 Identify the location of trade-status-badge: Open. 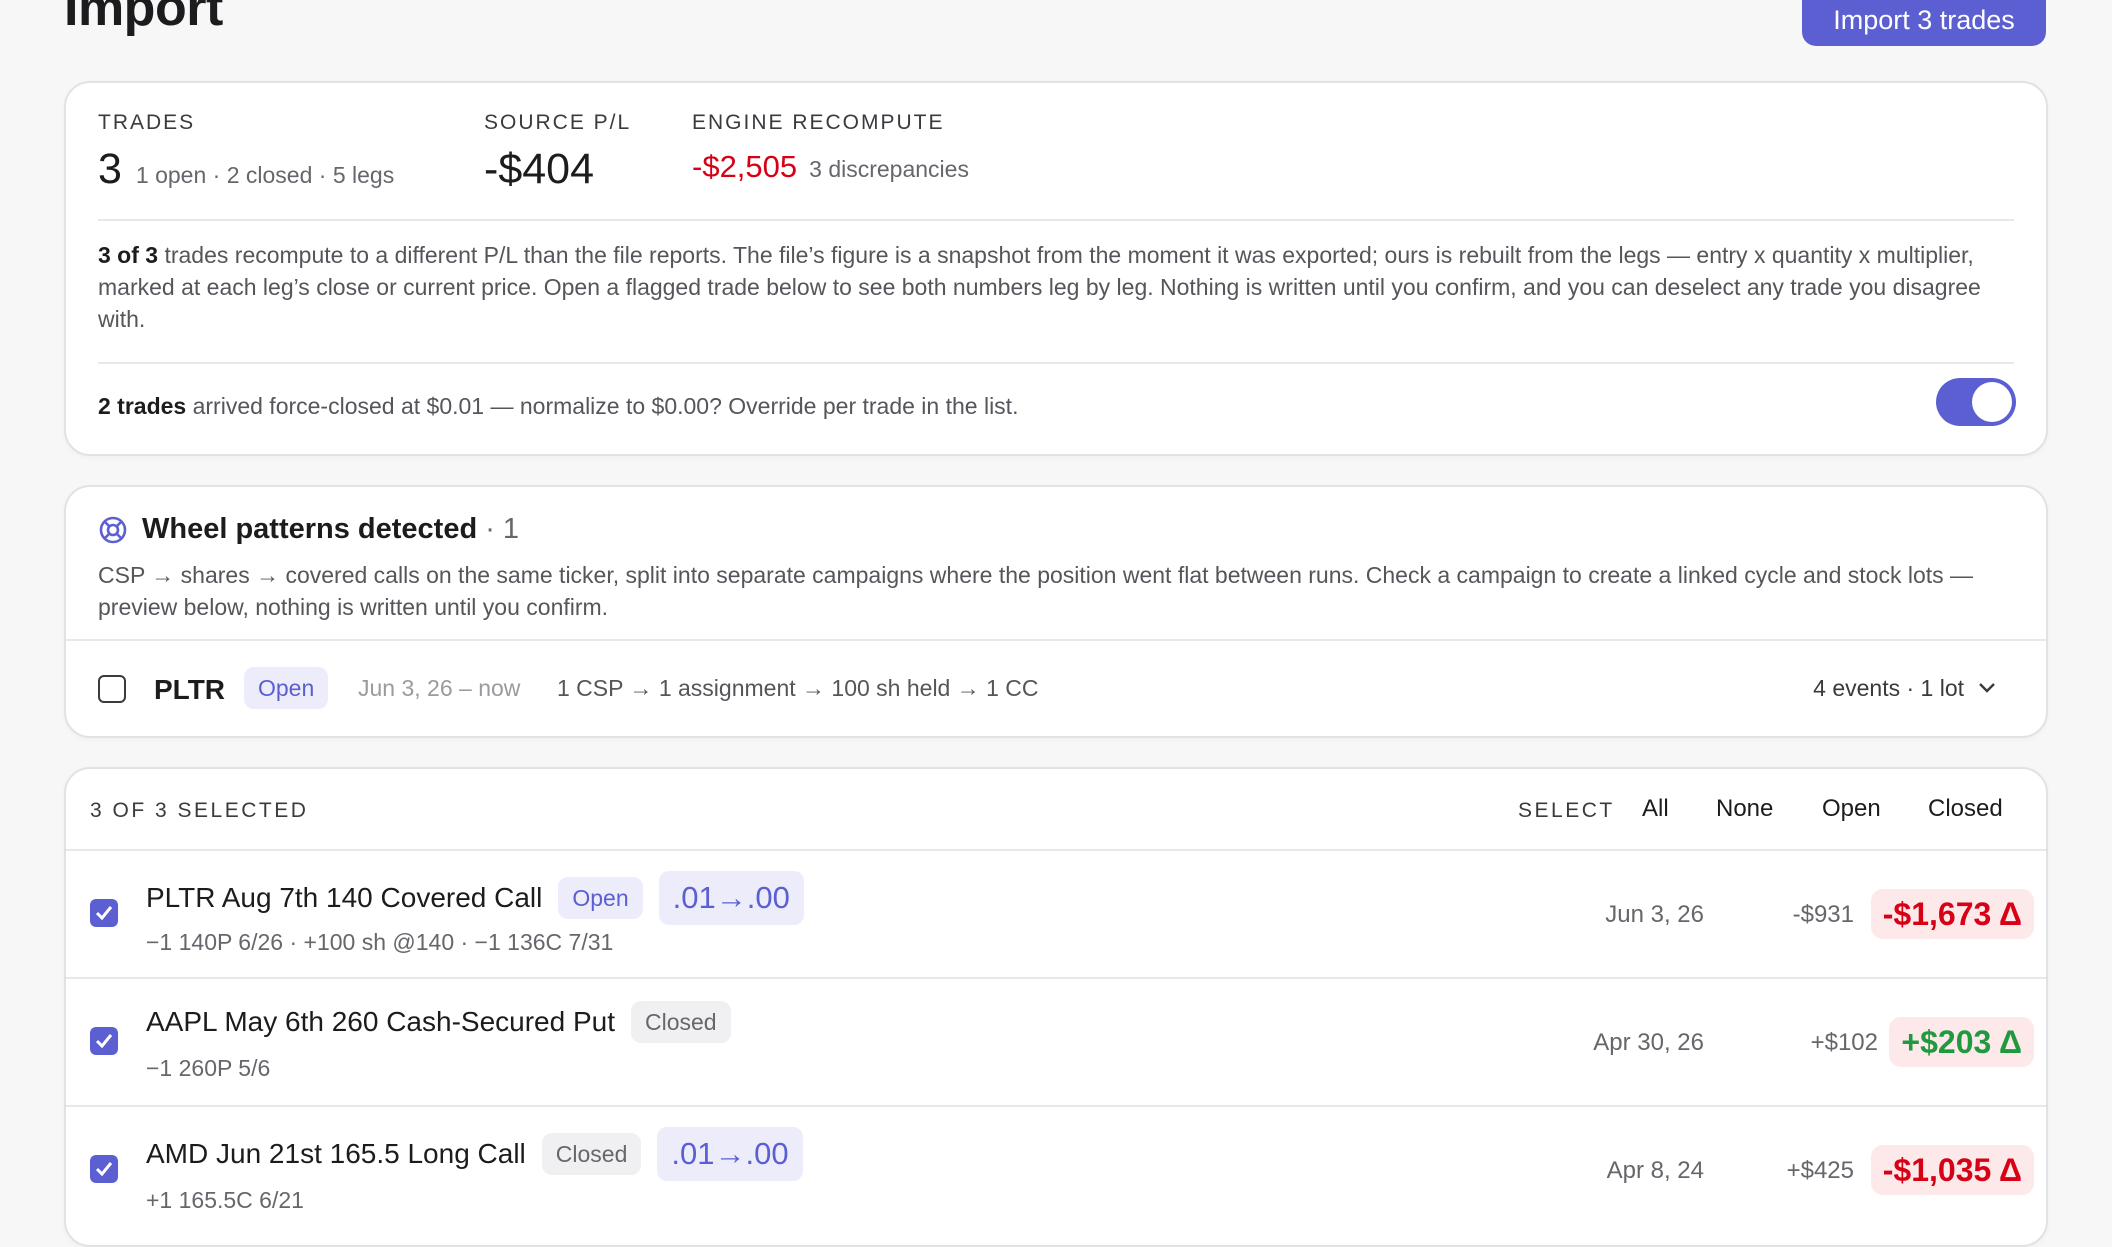
(600, 898).